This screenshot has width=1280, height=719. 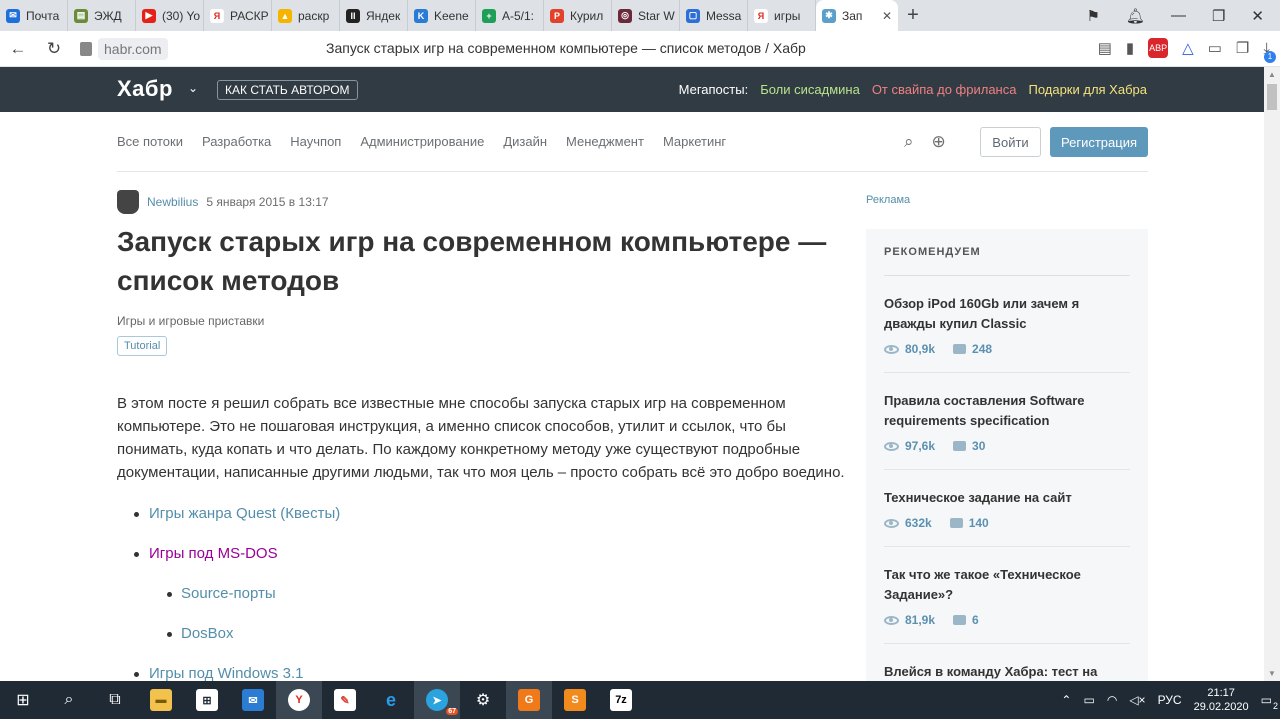 What do you see at coordinates (422, 141) in the screenshot?
I see `hub-link: Администрирование` at bounding box center [422, 141].